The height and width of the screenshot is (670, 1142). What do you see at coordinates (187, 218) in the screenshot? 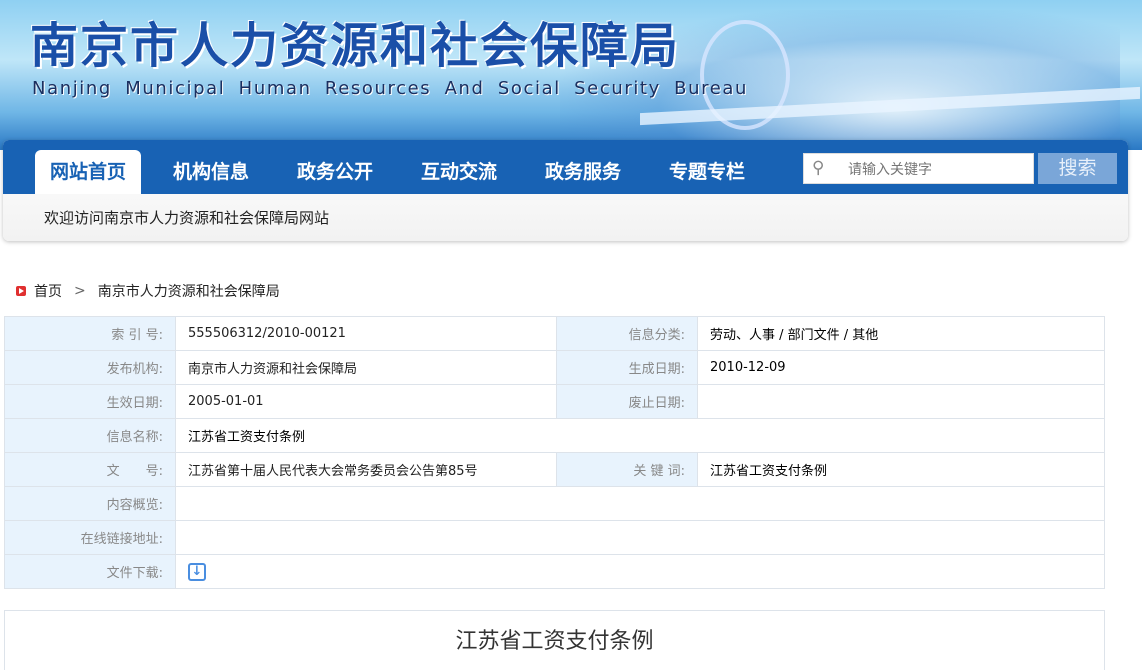
I see `welcome-text: 欢迎访问南京市人力资源和社会保障局网站` at bounding box center [187, 218].